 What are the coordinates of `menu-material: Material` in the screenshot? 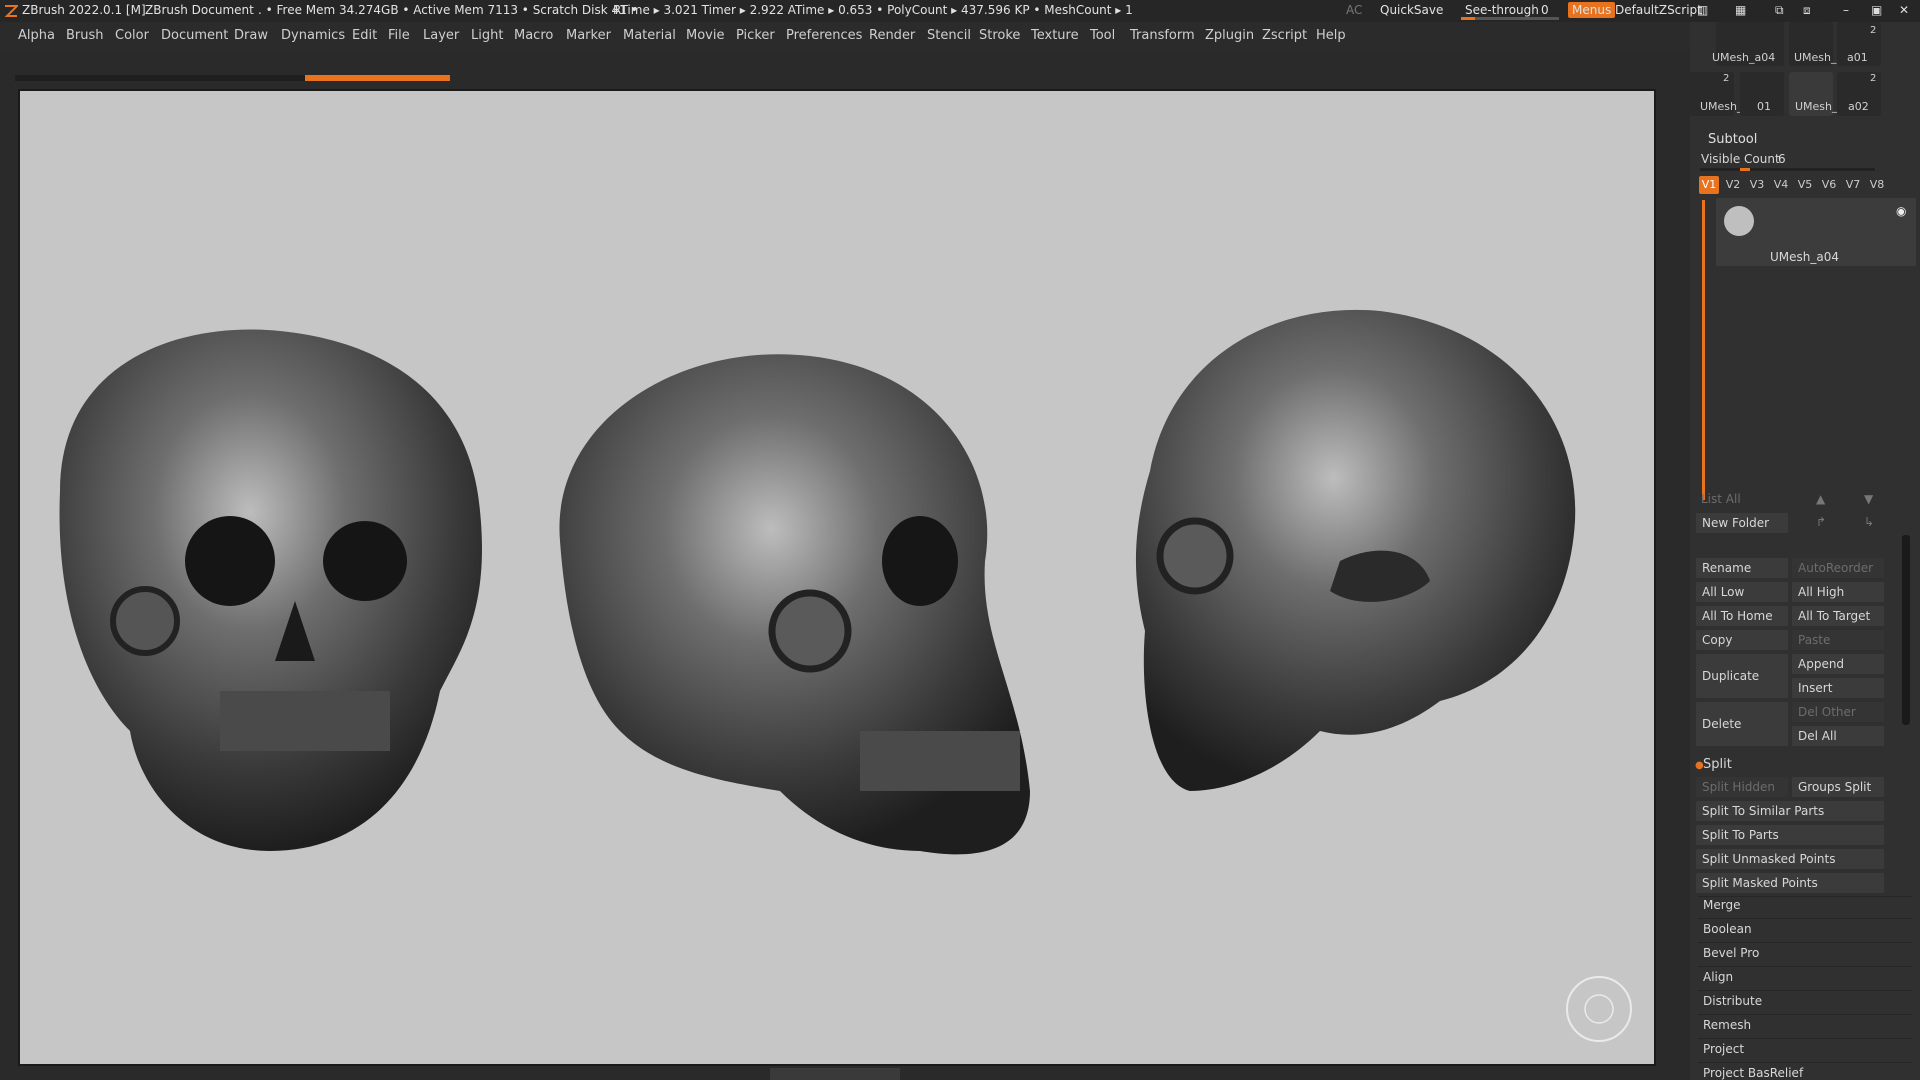 It's located at (649, 35).